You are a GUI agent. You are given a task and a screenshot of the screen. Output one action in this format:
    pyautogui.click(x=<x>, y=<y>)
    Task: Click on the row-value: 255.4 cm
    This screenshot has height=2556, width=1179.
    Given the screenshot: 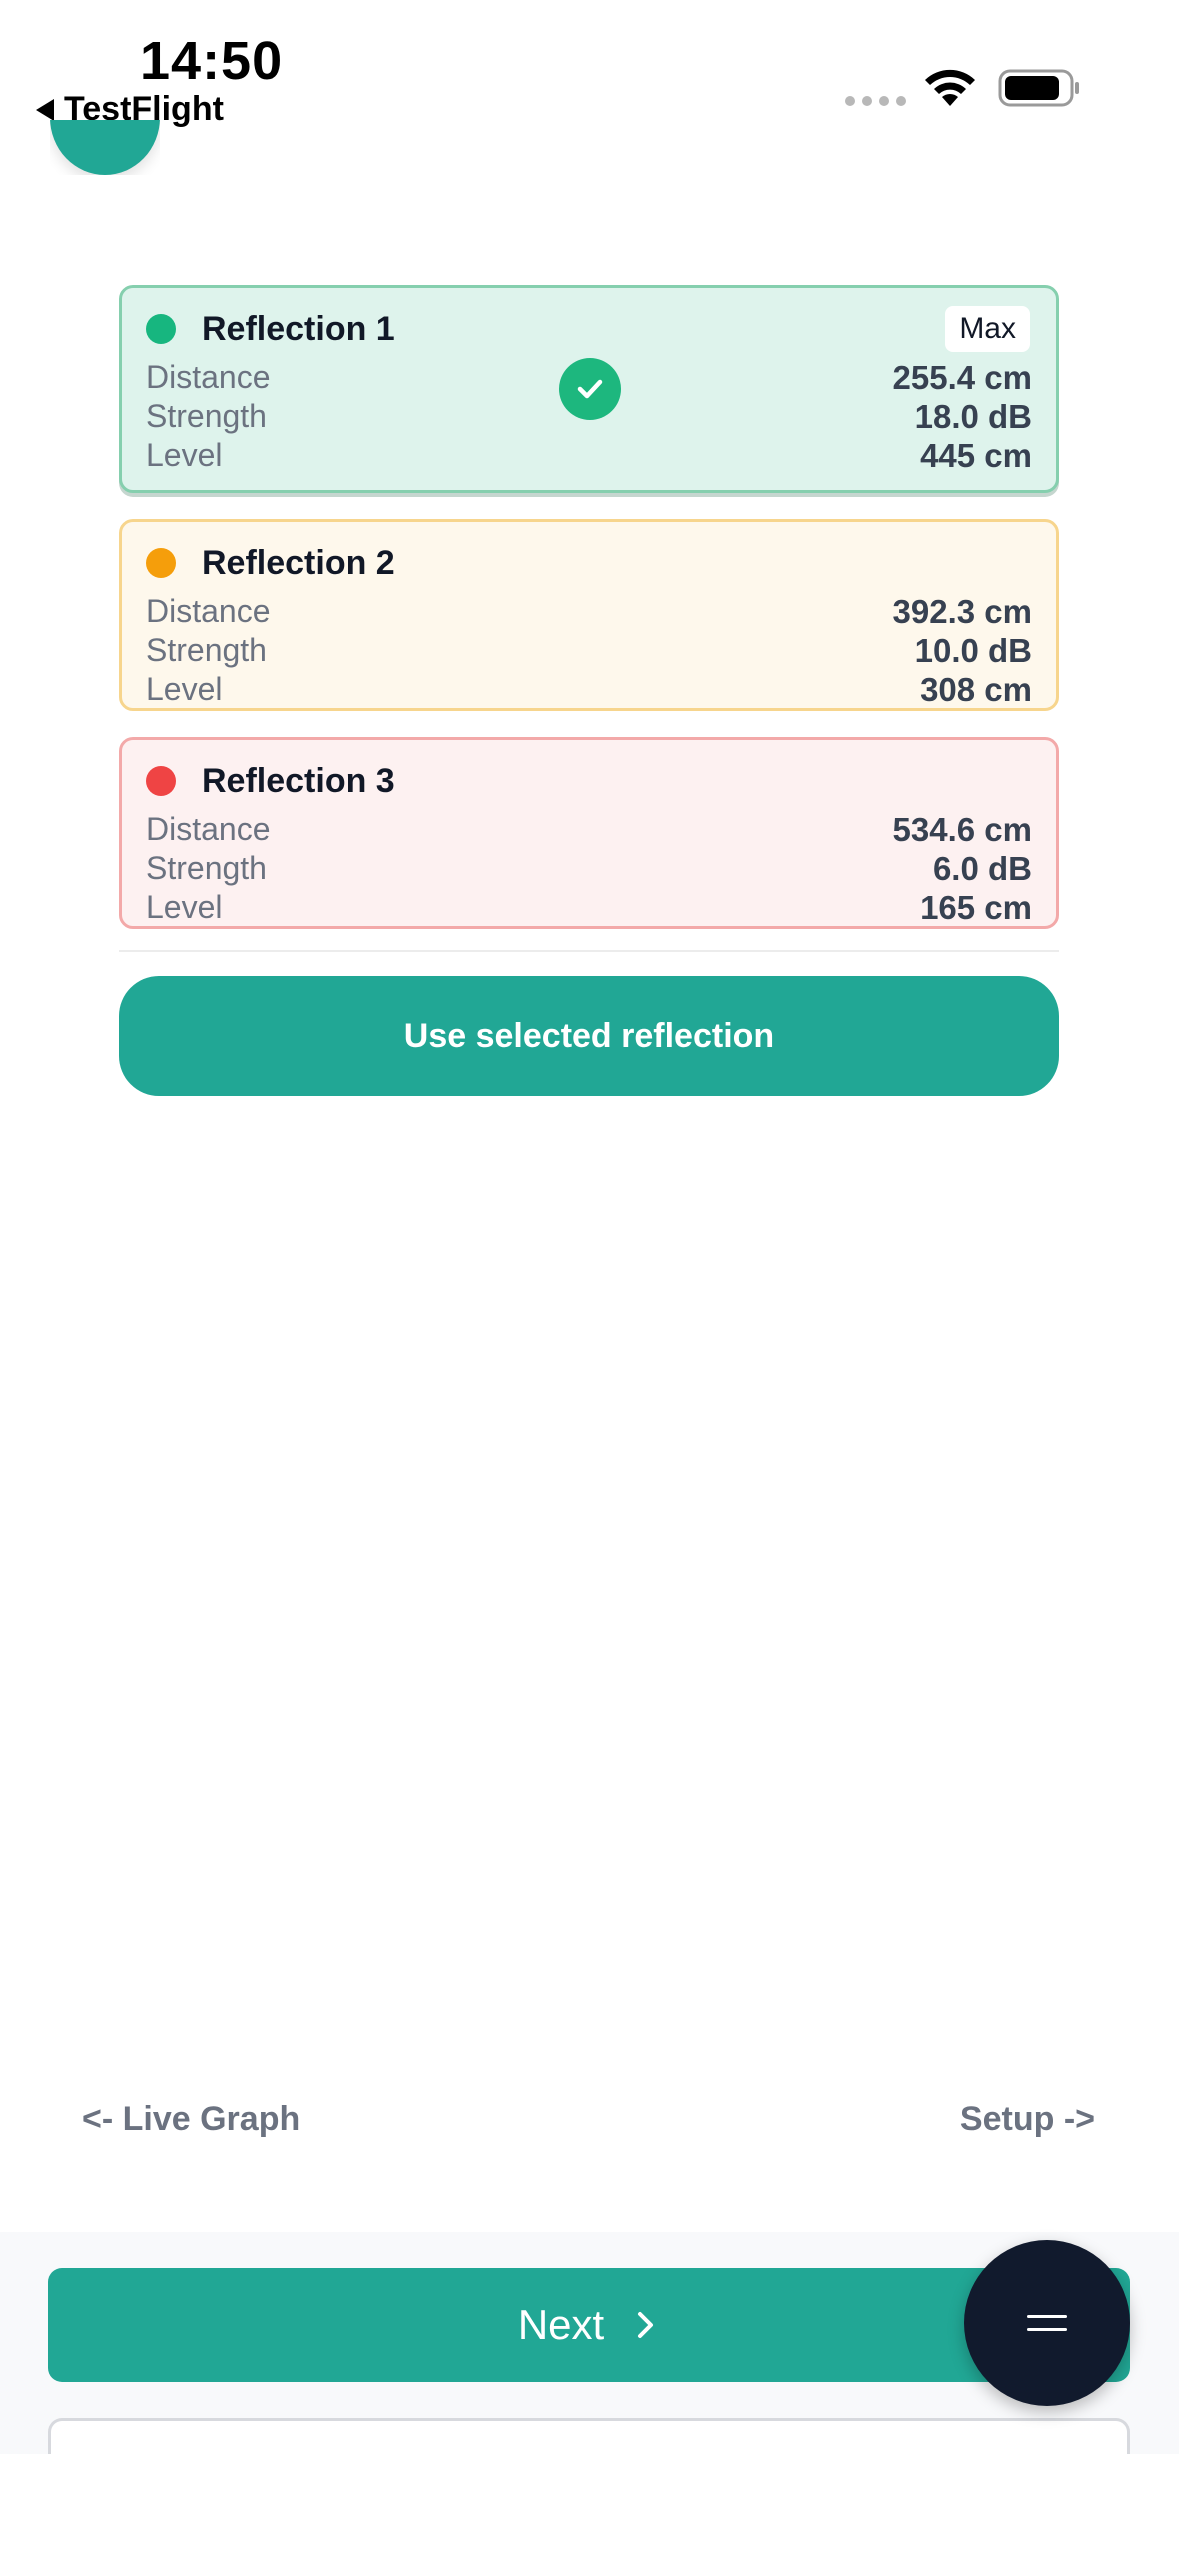 What is the action you would take?
    pyautogui.click(x=962, y=377)
    